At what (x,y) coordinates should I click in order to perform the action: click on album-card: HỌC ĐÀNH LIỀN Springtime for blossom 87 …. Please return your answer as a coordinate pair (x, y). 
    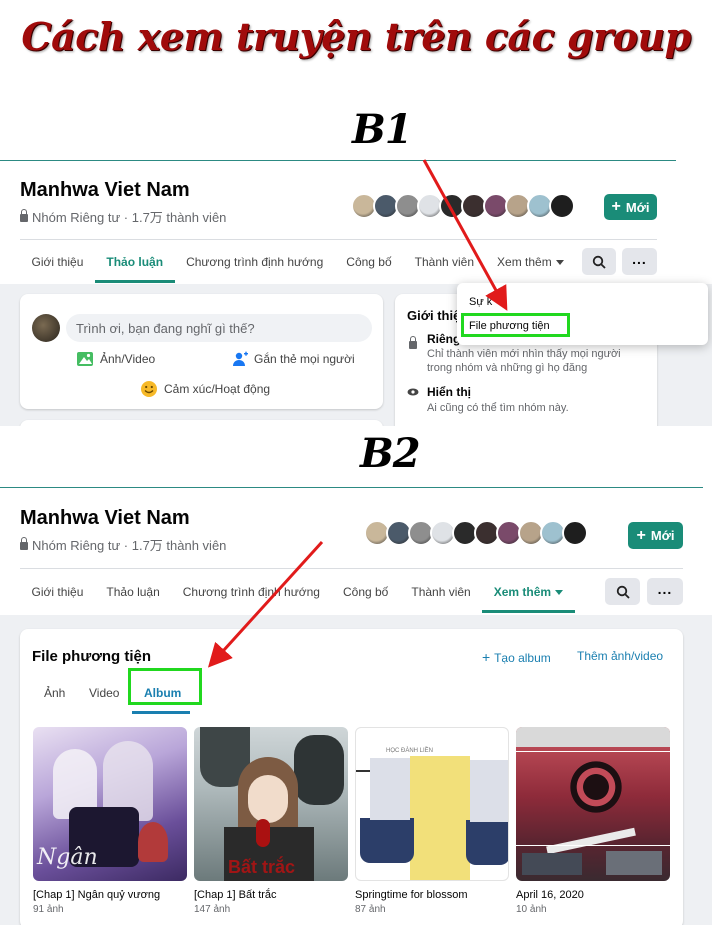
    Looking at the image, I should click on (432, 821).